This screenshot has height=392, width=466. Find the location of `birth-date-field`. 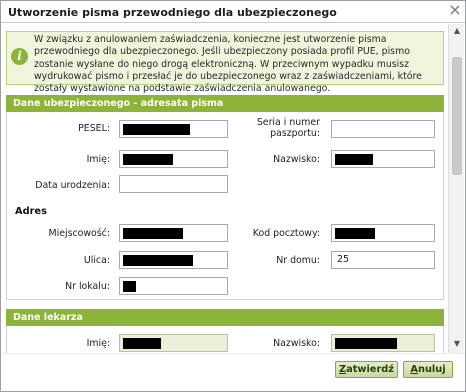

birth-date-field is located at coordinates (173, 184).